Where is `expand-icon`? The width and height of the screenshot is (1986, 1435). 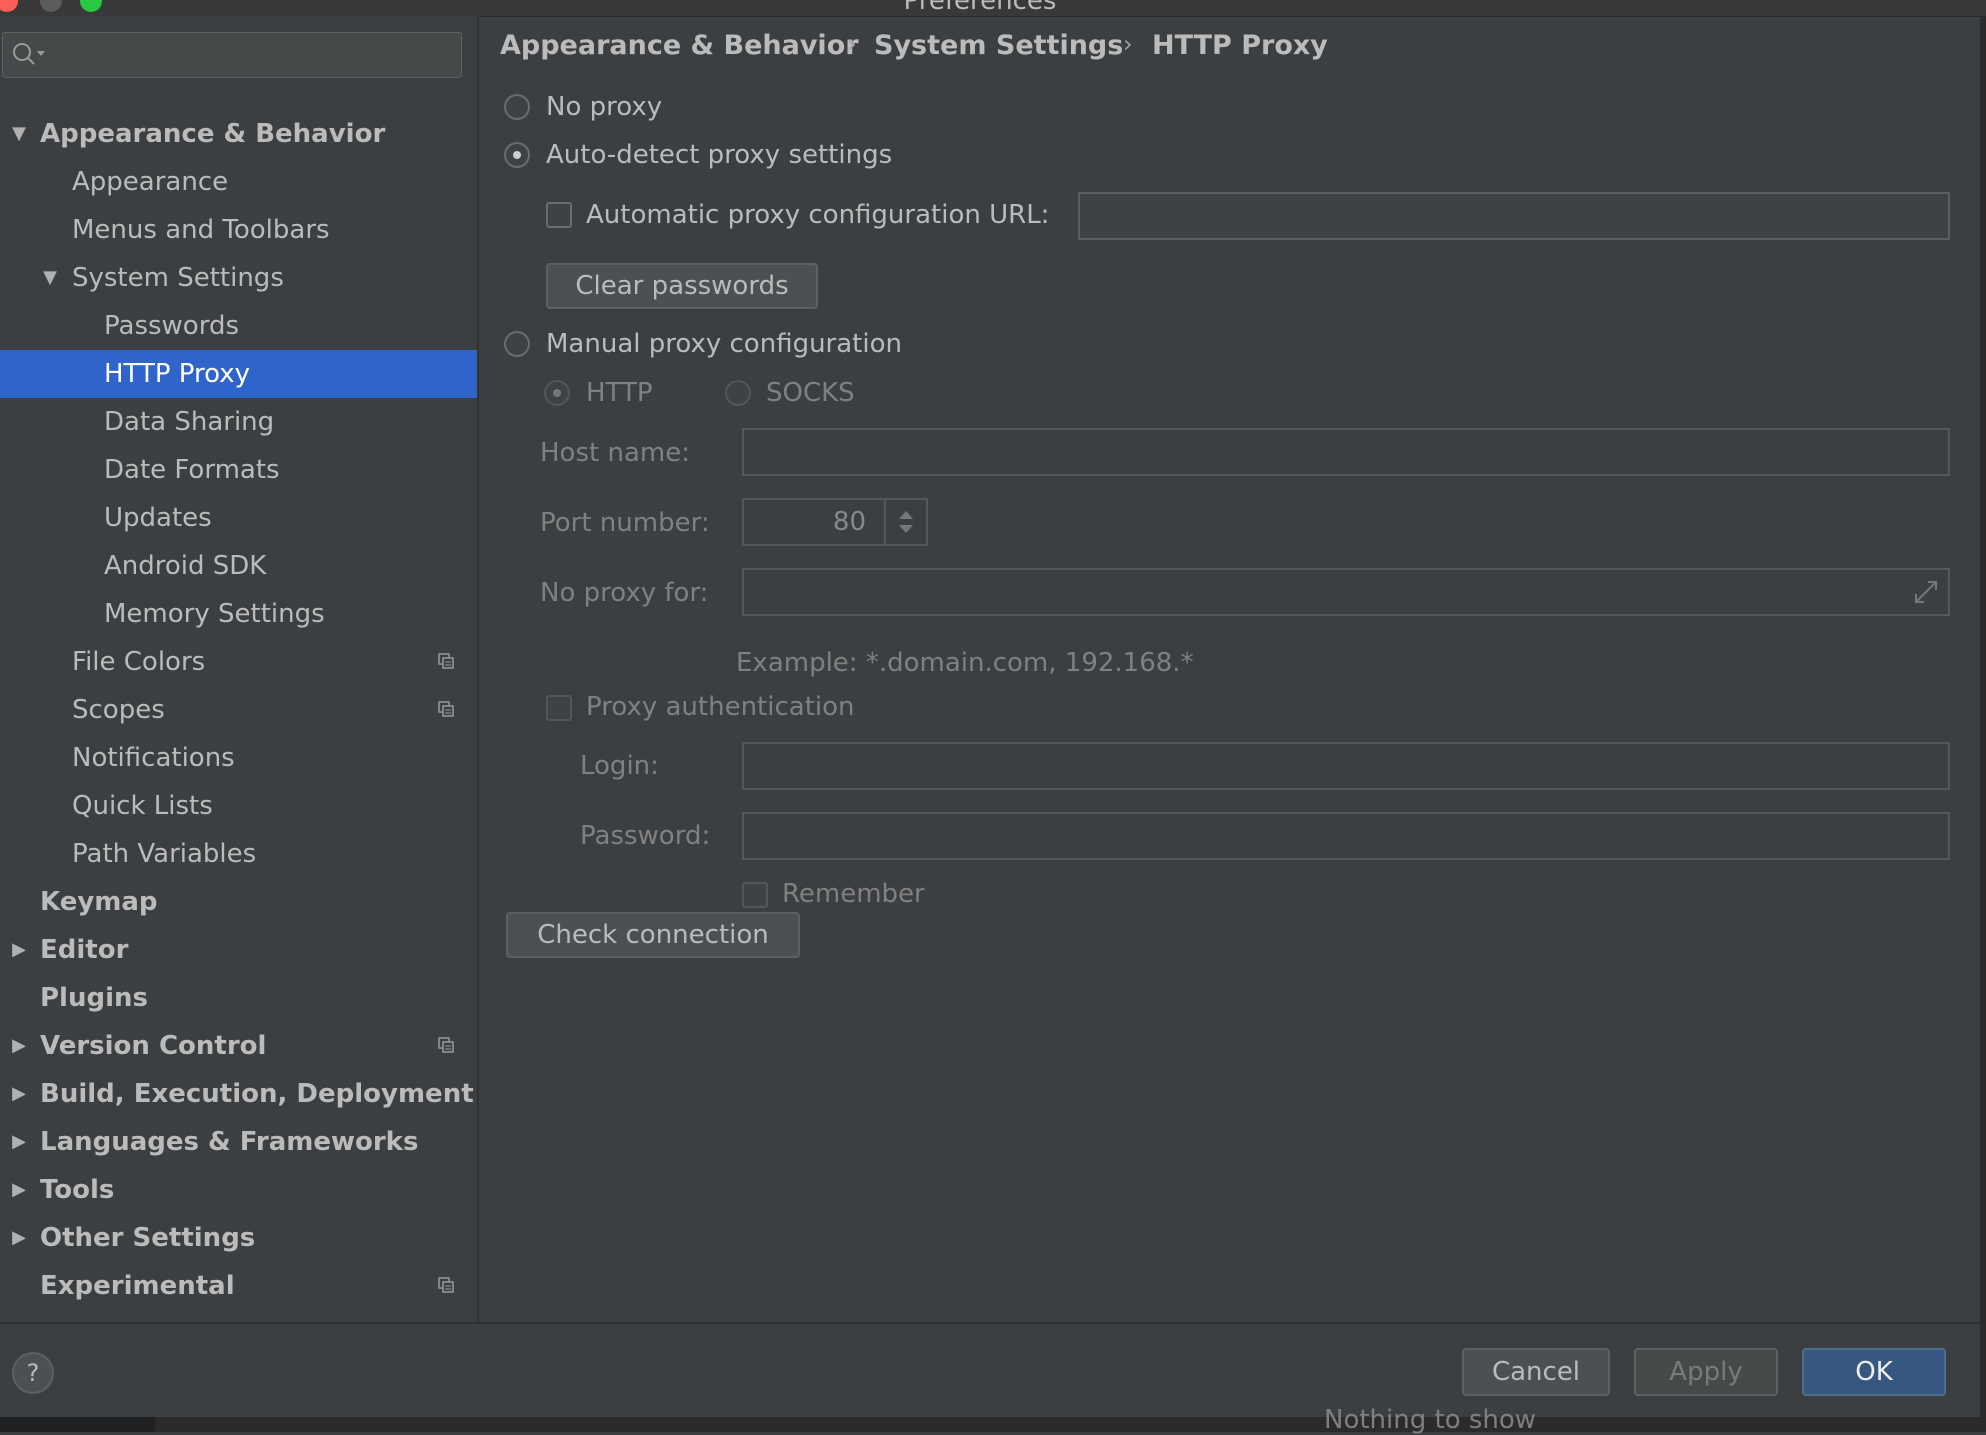 expand-icon is located at coordinates (1926, 592).